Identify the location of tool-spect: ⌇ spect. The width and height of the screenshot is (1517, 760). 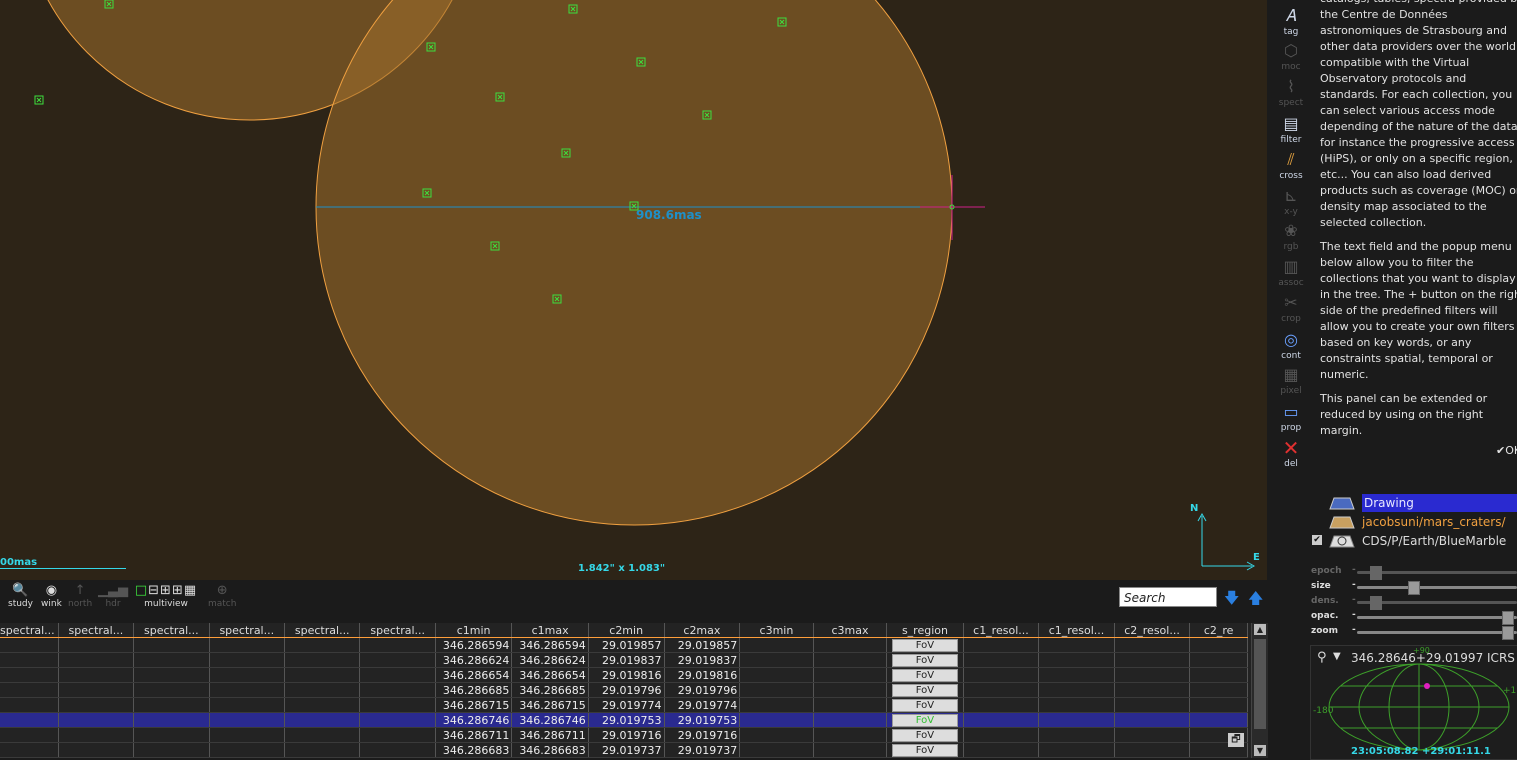
(1291, 93).